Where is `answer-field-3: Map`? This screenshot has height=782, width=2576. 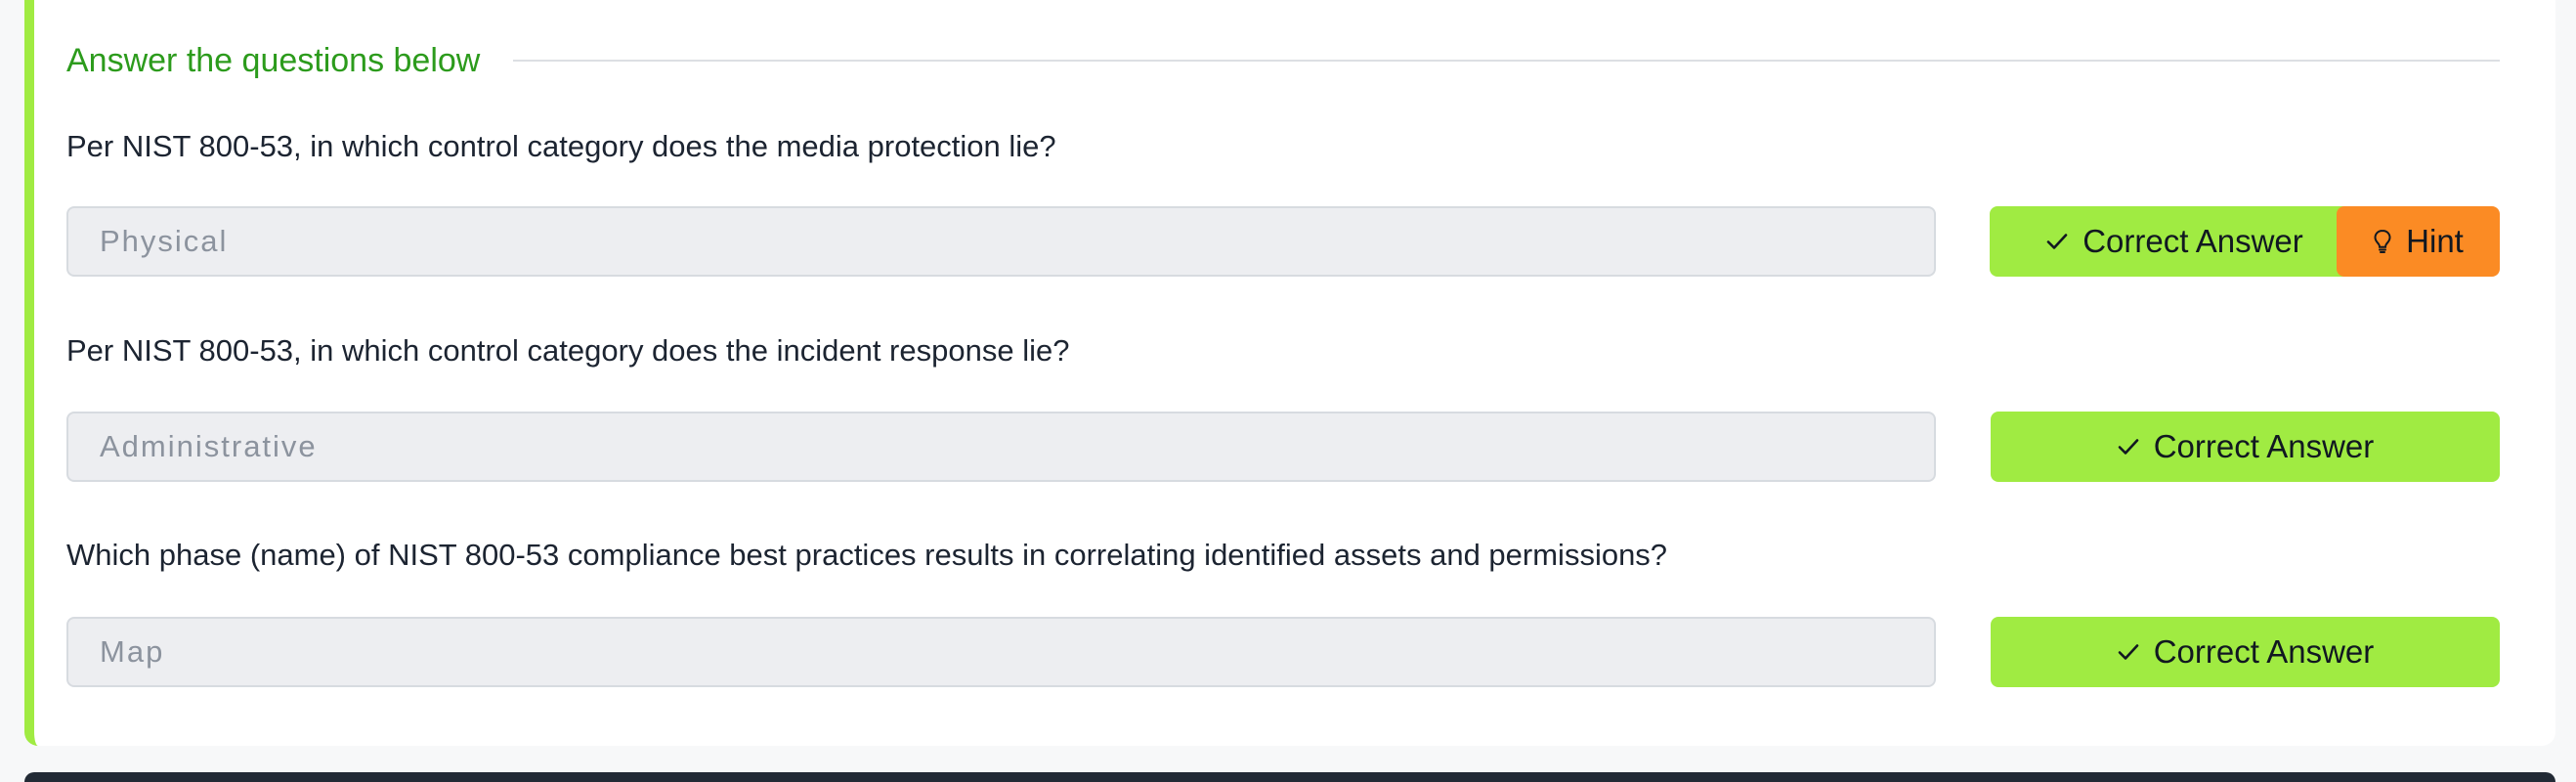 answer-field-3: Map is located at coordinates (1001, 652).